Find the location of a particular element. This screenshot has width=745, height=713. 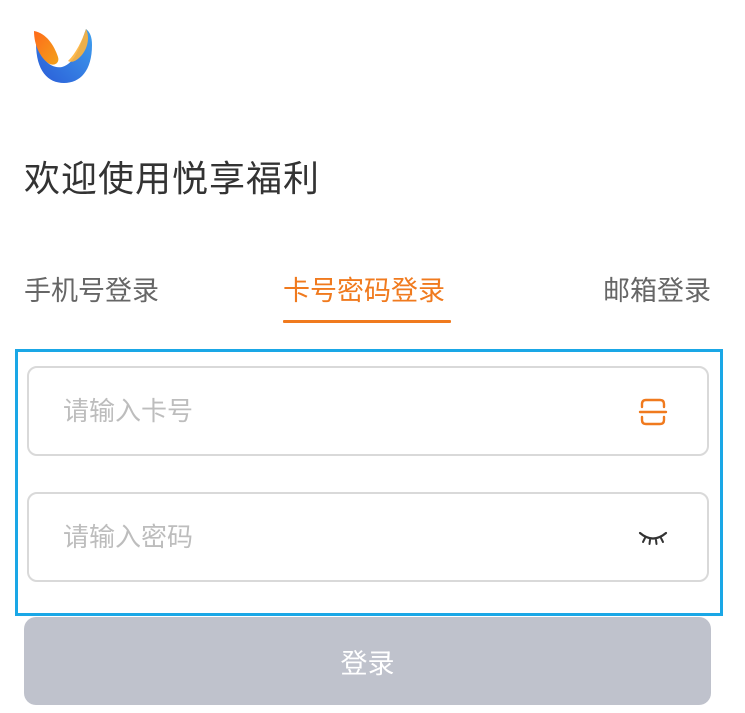

card-number-field is located at coordinates (368, 411).